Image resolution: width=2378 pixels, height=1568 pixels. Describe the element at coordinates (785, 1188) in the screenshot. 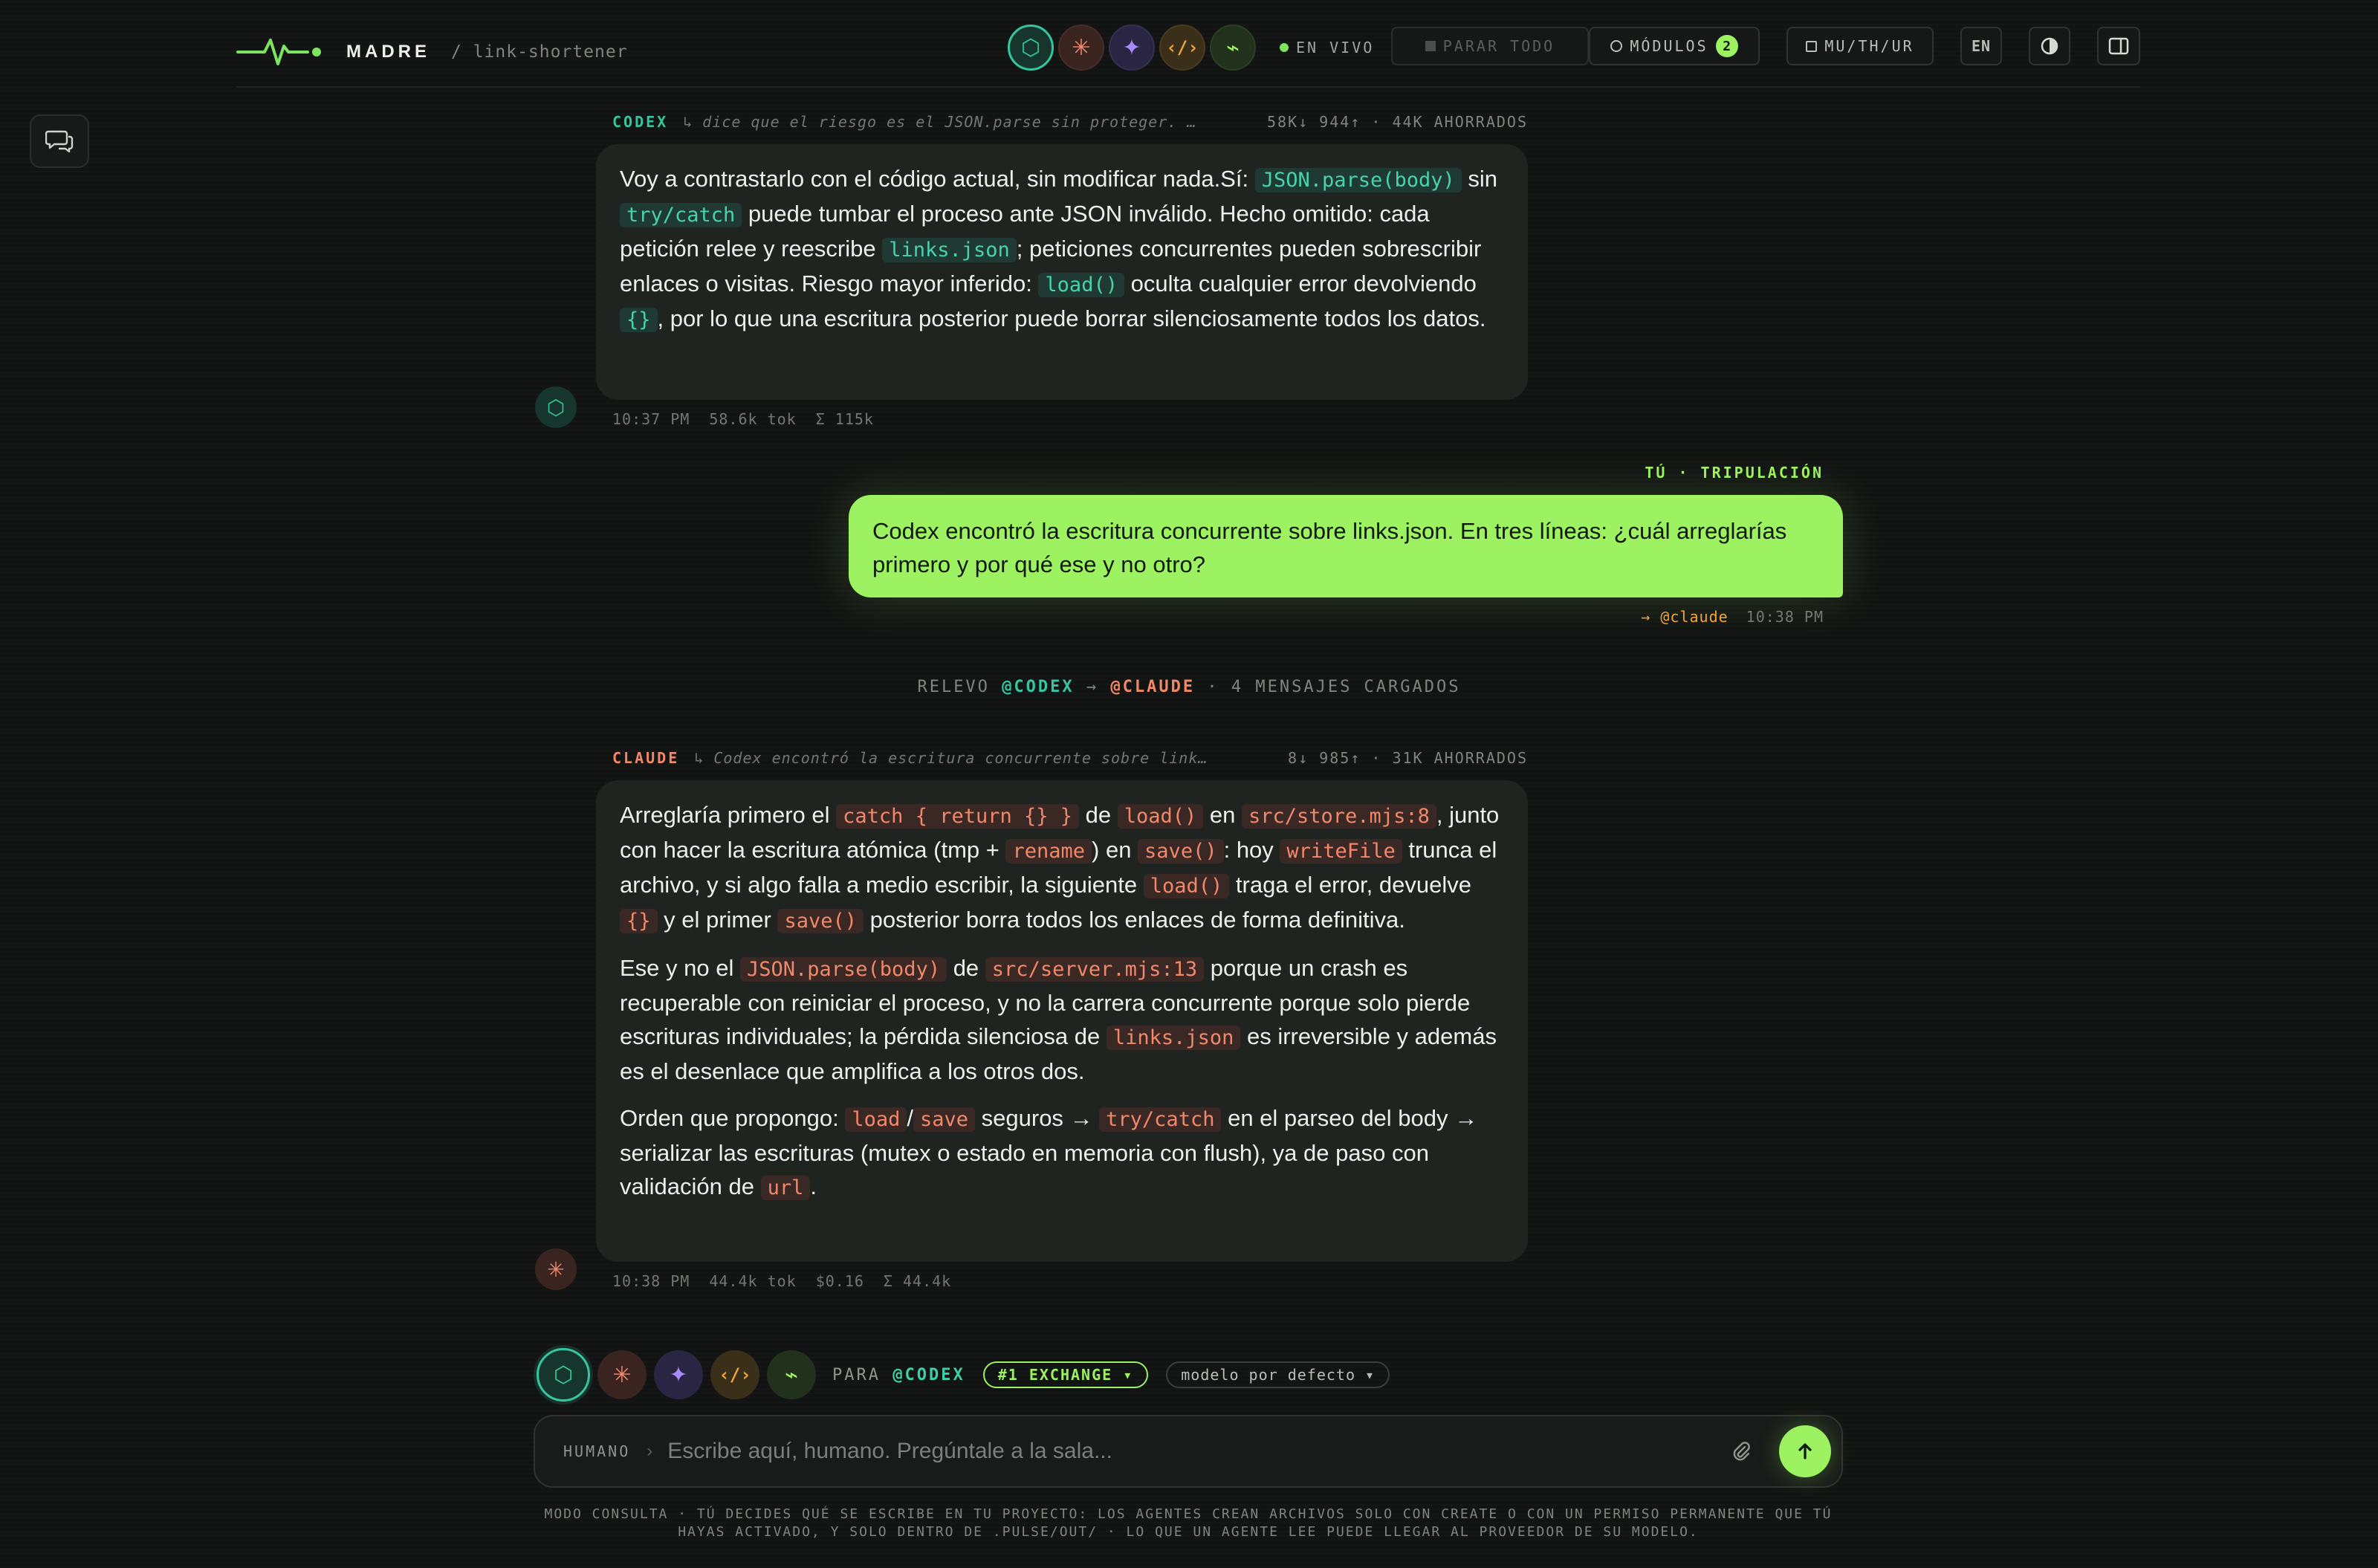

I see `inline-code: url` at that location.